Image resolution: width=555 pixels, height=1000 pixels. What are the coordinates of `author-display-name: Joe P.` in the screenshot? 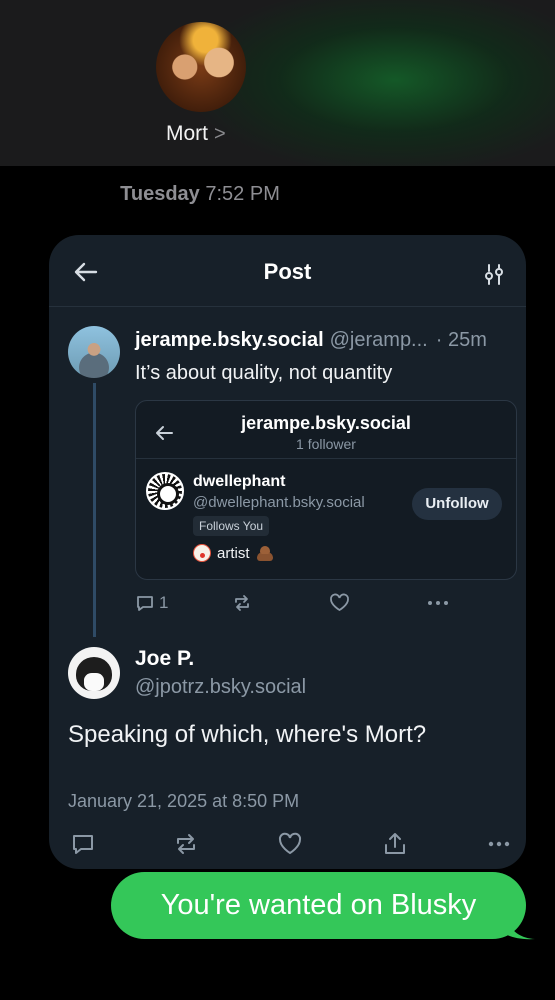 It's located at (164, 659).